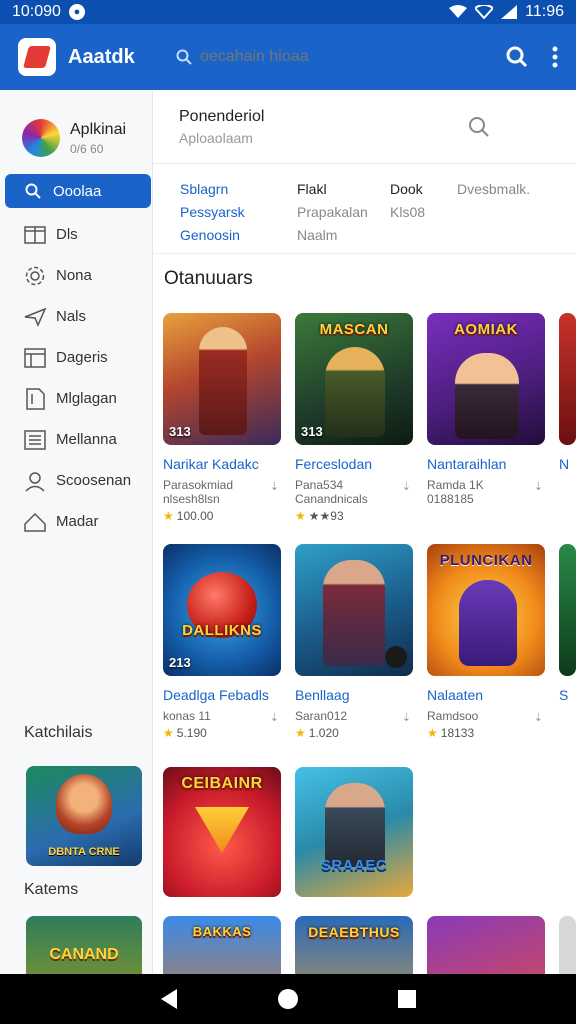 Image resolution: width=576 pixels, height=1024 pixels. I want to click on gear-icon, so click(35, 275).